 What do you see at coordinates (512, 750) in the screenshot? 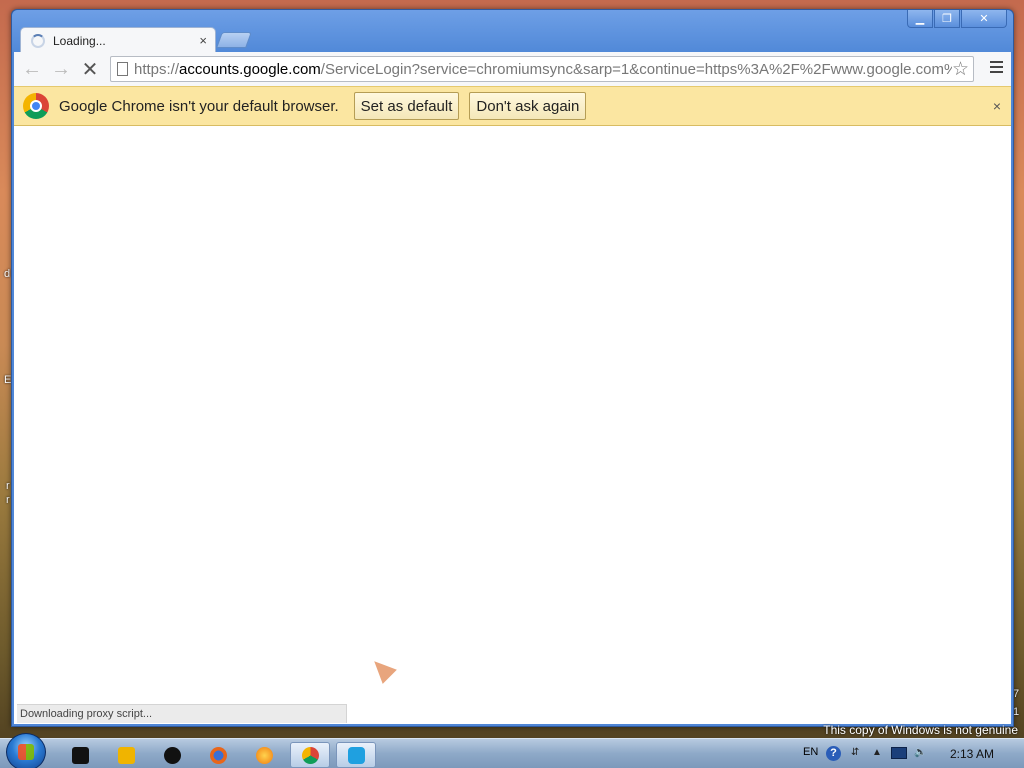
I see `taskbar: EN ? ⇵ ▲ 🔈 2:13 AM` at bounding box center [512, 750].